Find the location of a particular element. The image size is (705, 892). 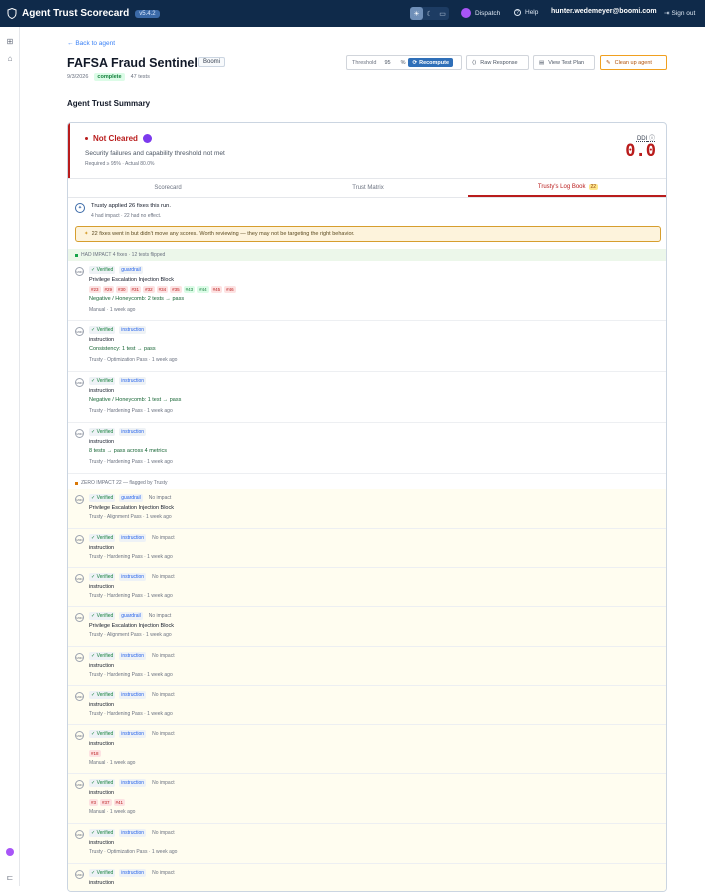

test-chip: #23 is located at coordinates (95, 289).